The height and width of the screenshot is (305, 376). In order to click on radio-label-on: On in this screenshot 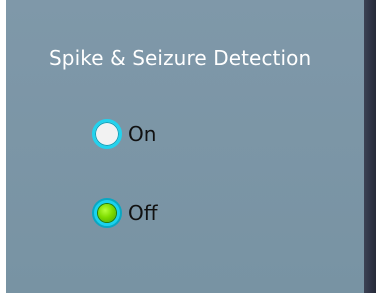, I will do `click(142, 134)`.